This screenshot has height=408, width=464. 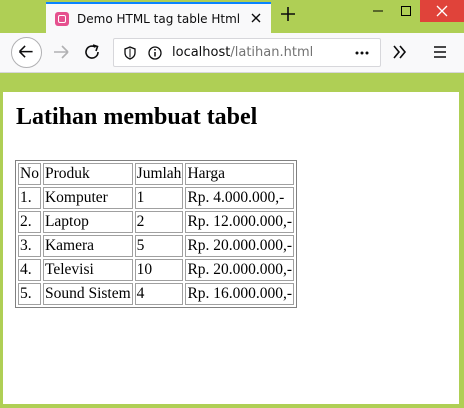 I want to click on table-cell: 4, so click(x=159, y=294).